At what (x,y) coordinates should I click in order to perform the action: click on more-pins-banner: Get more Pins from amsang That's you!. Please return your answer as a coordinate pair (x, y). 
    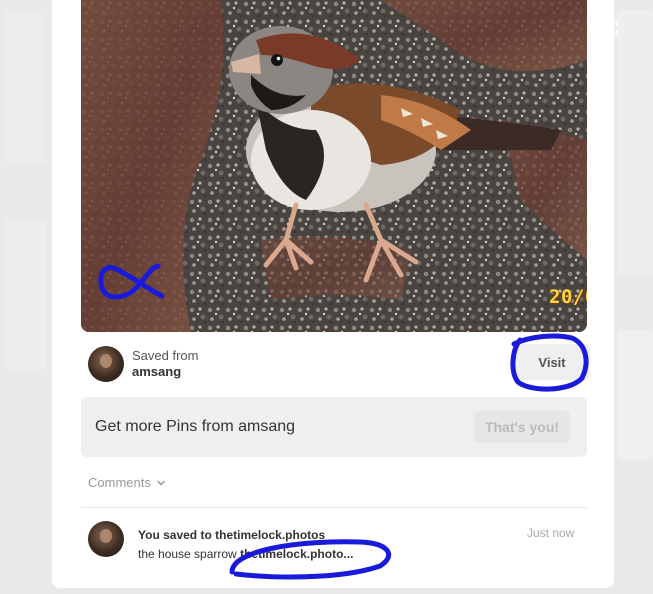
    Looking at the image, I should click on (334, 427).